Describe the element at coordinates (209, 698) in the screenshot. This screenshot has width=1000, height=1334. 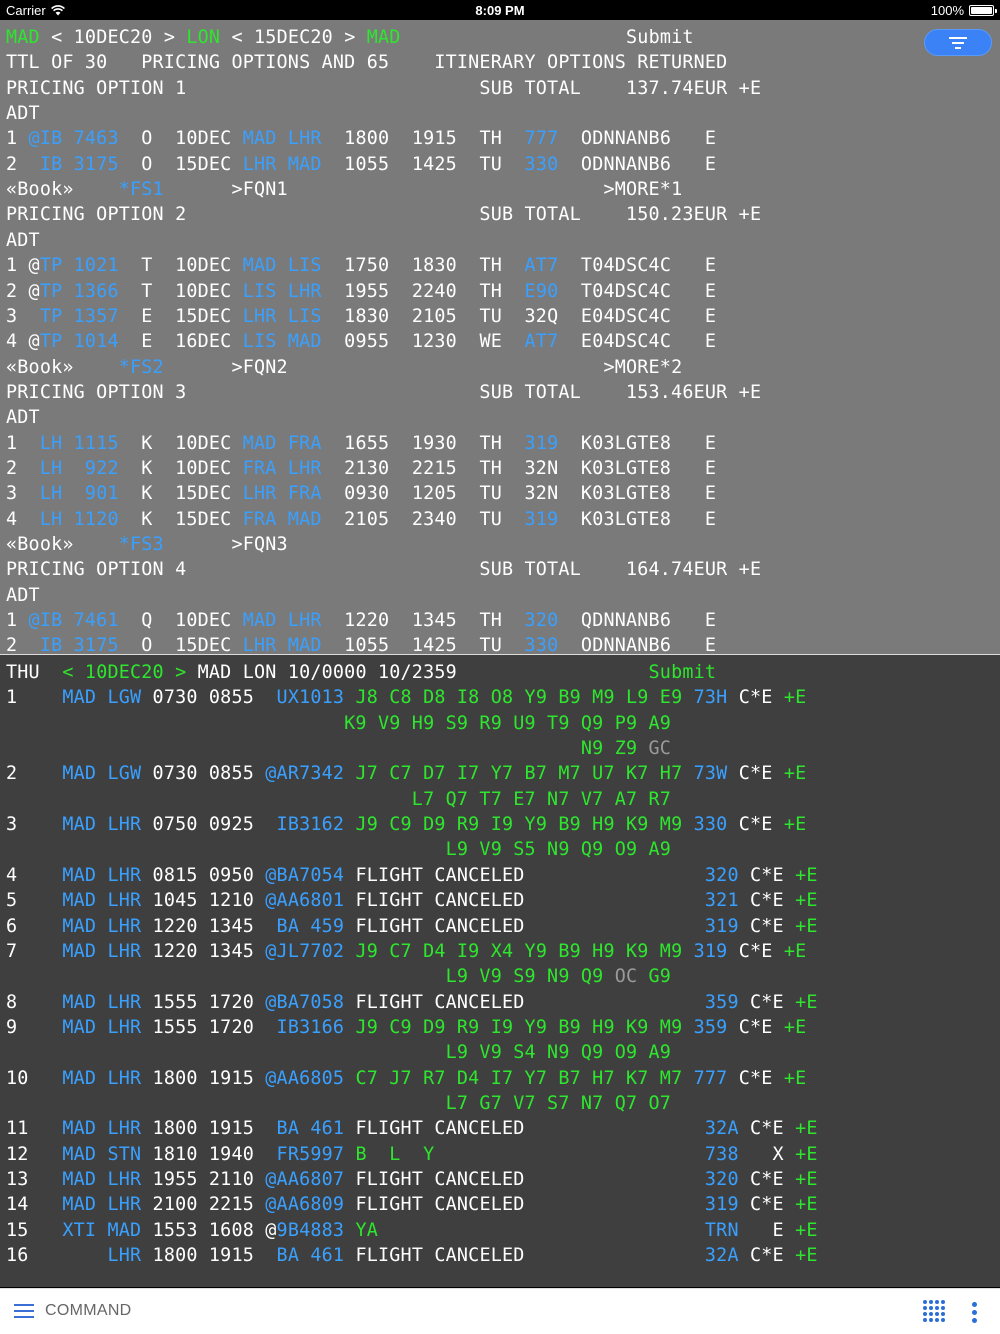
I see `terminal-text: 0730 0855` at that location.